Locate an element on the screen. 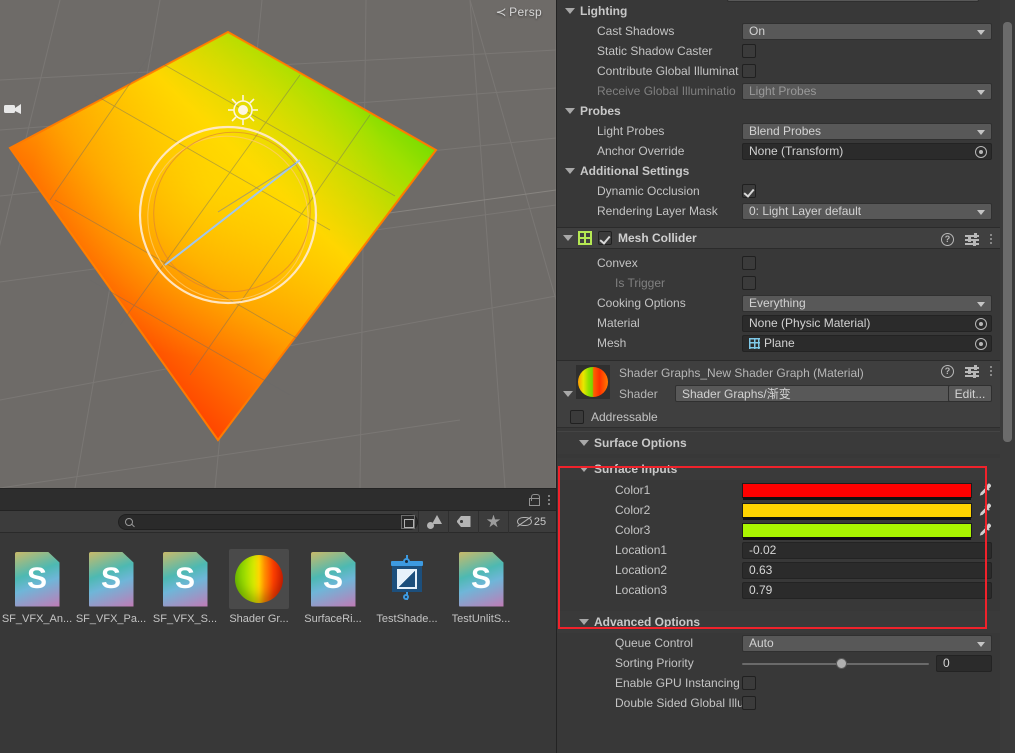  section-title: Advanced Options is located at coordinates (647, 622).